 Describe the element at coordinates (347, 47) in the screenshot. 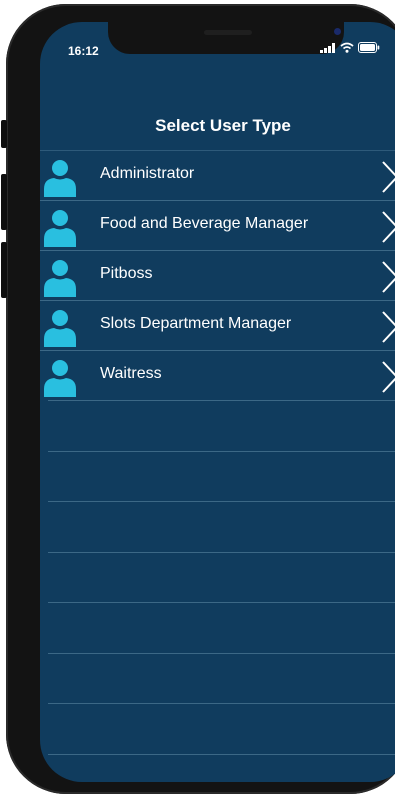

I see `wifi-icon` at that location.